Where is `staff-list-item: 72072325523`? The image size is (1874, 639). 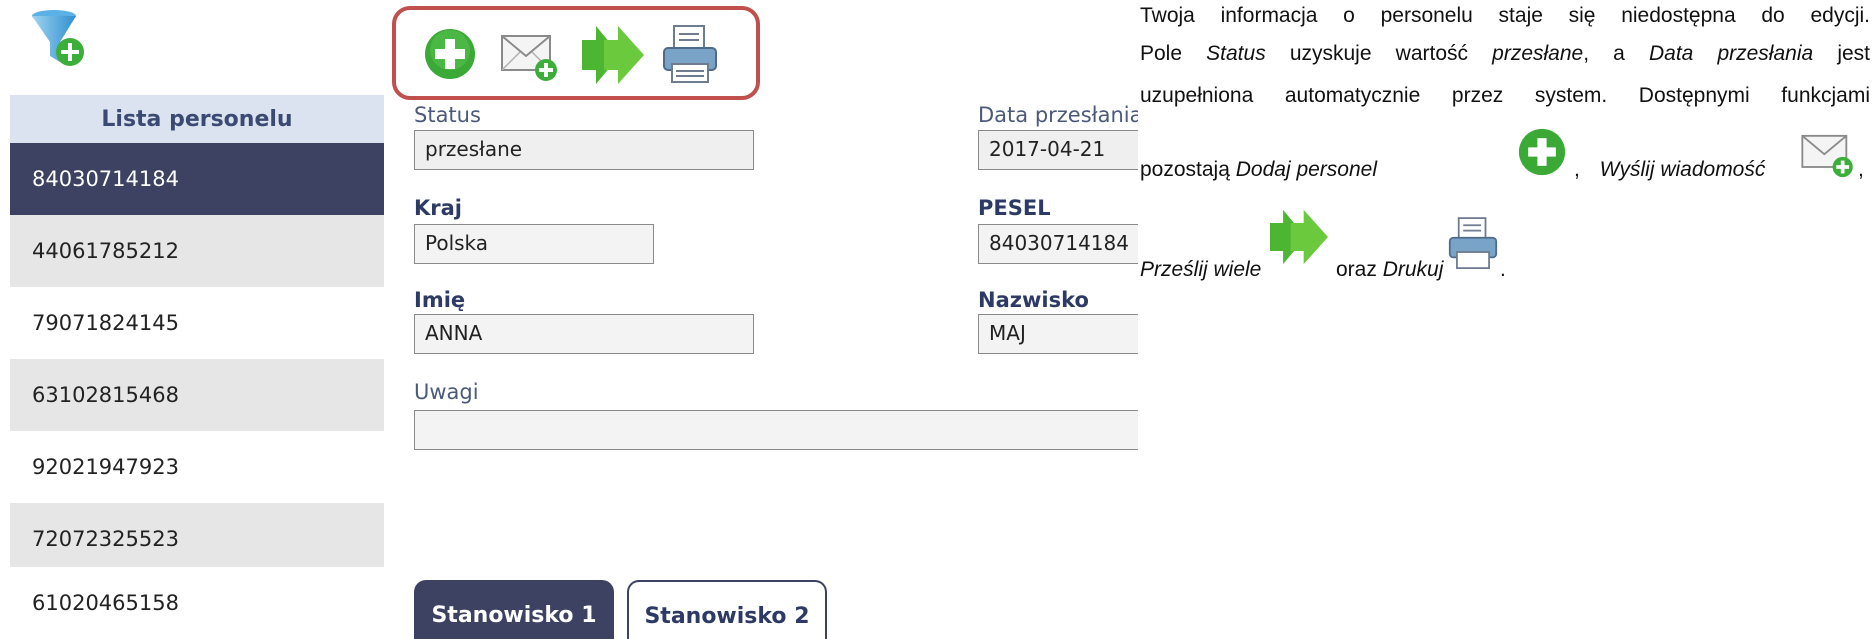
staff-list-item: 72072325523 is located at coordinates (197, 539).